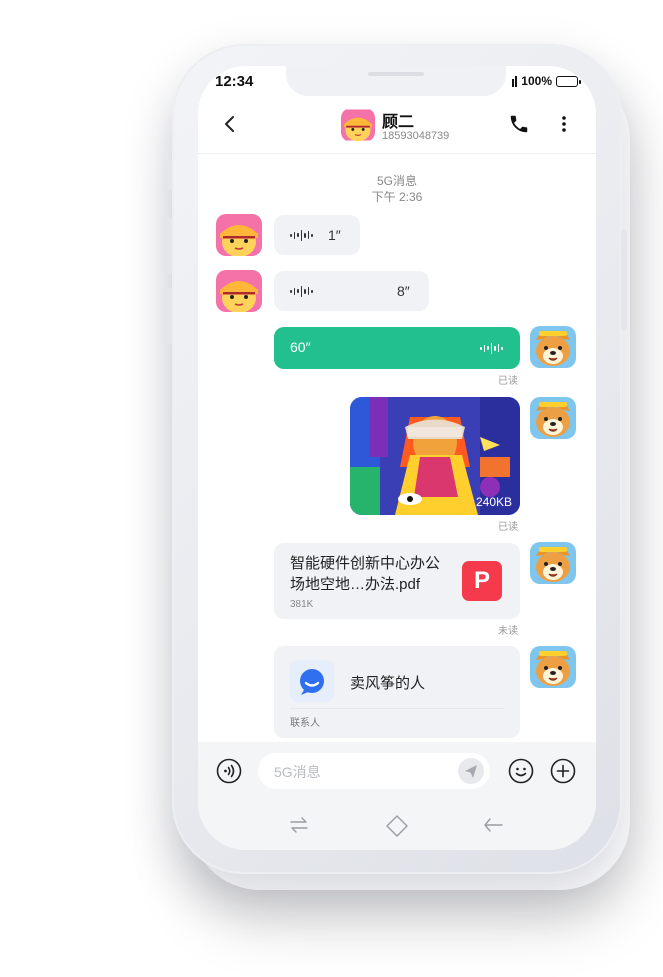 The height and width of the screenshot is (977, 663). I want to click on speaker, so click(396, 74).